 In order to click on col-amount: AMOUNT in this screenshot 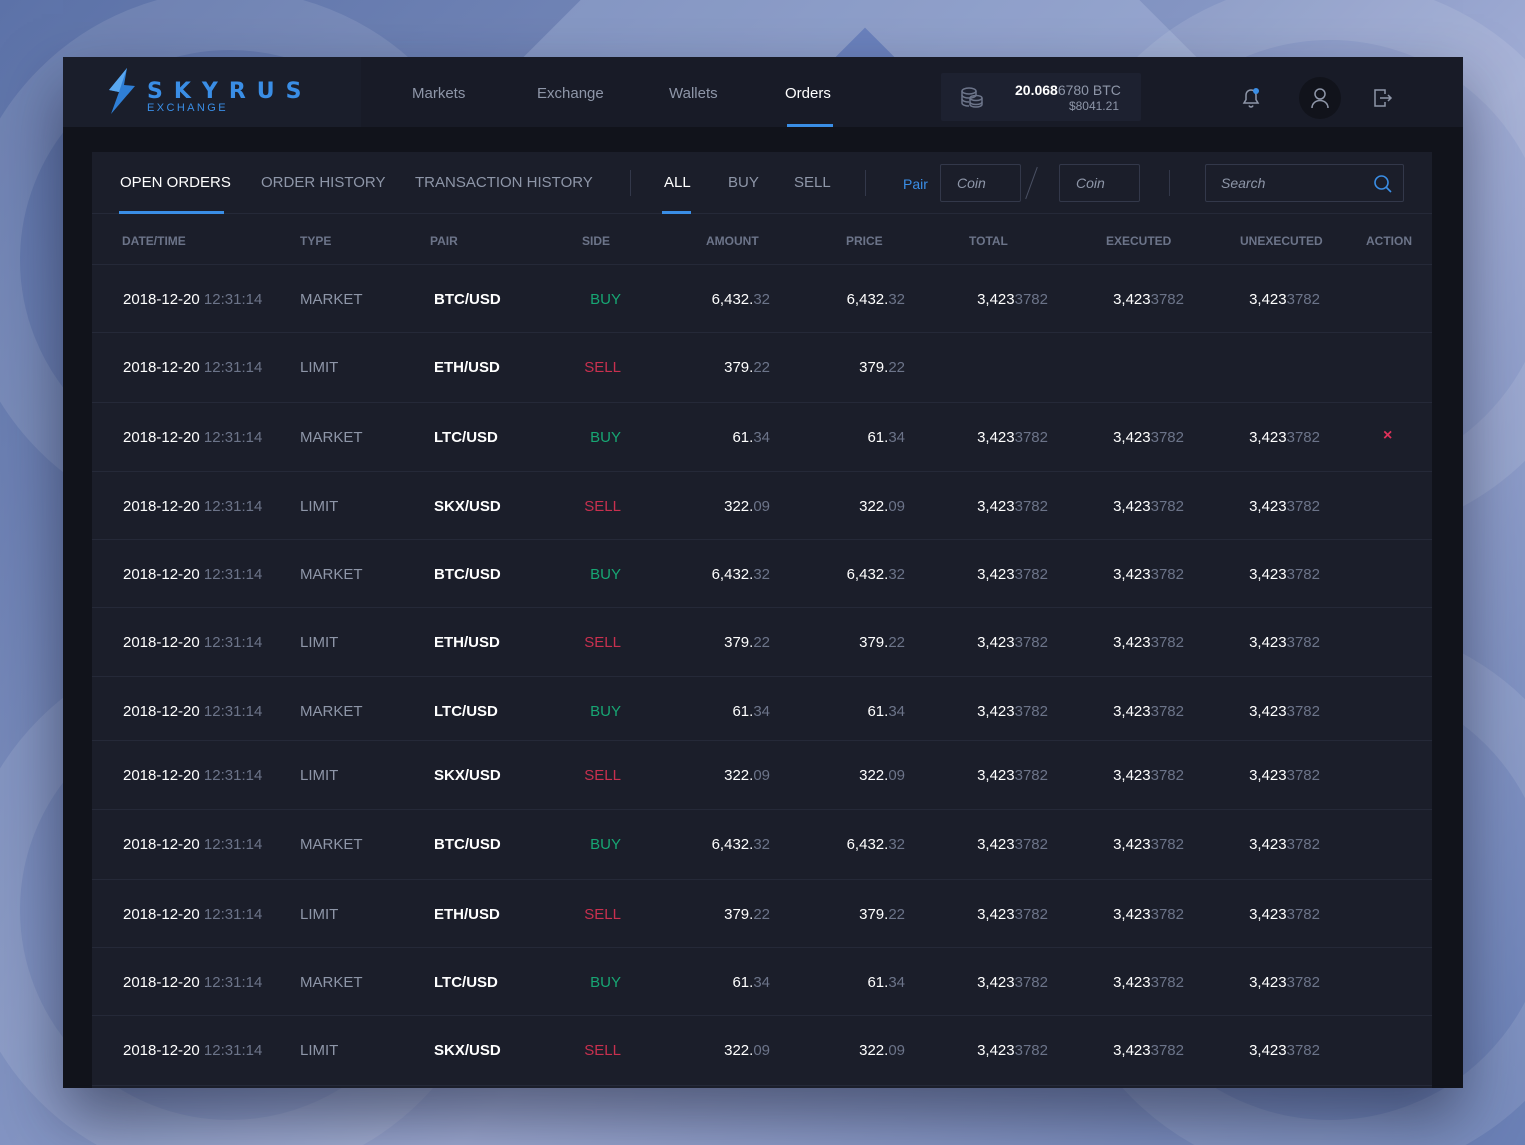, I will do `click(732, 241)`.